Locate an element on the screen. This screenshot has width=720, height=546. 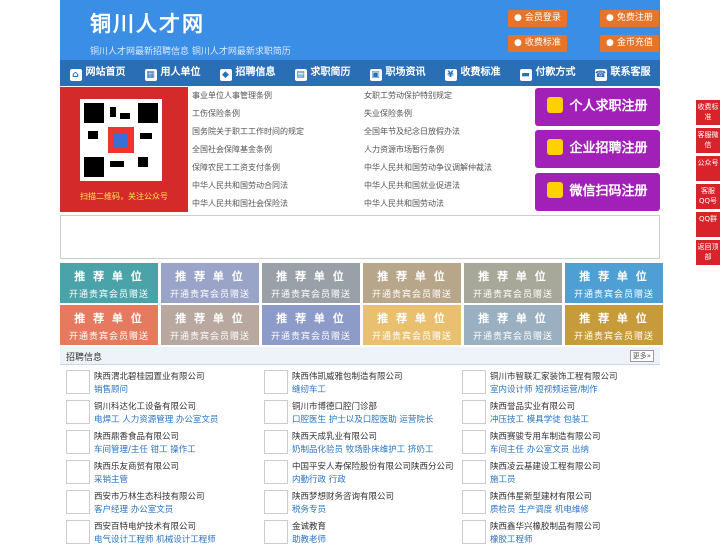
law-link: 中华人民共和国劳动合同法 is located at coordinates (240, 185).